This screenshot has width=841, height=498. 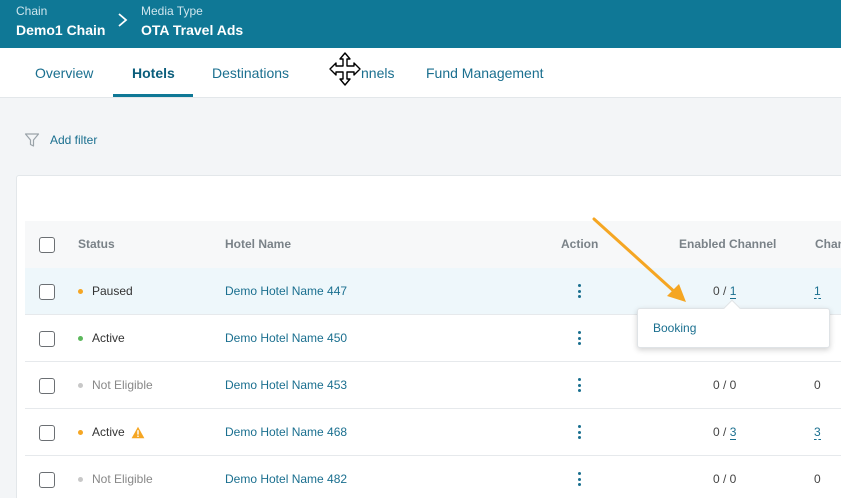 What do you see at coordinates (96, 244) in the screenshot?
I see `header-status: Status` at bounding box center [96, 244].